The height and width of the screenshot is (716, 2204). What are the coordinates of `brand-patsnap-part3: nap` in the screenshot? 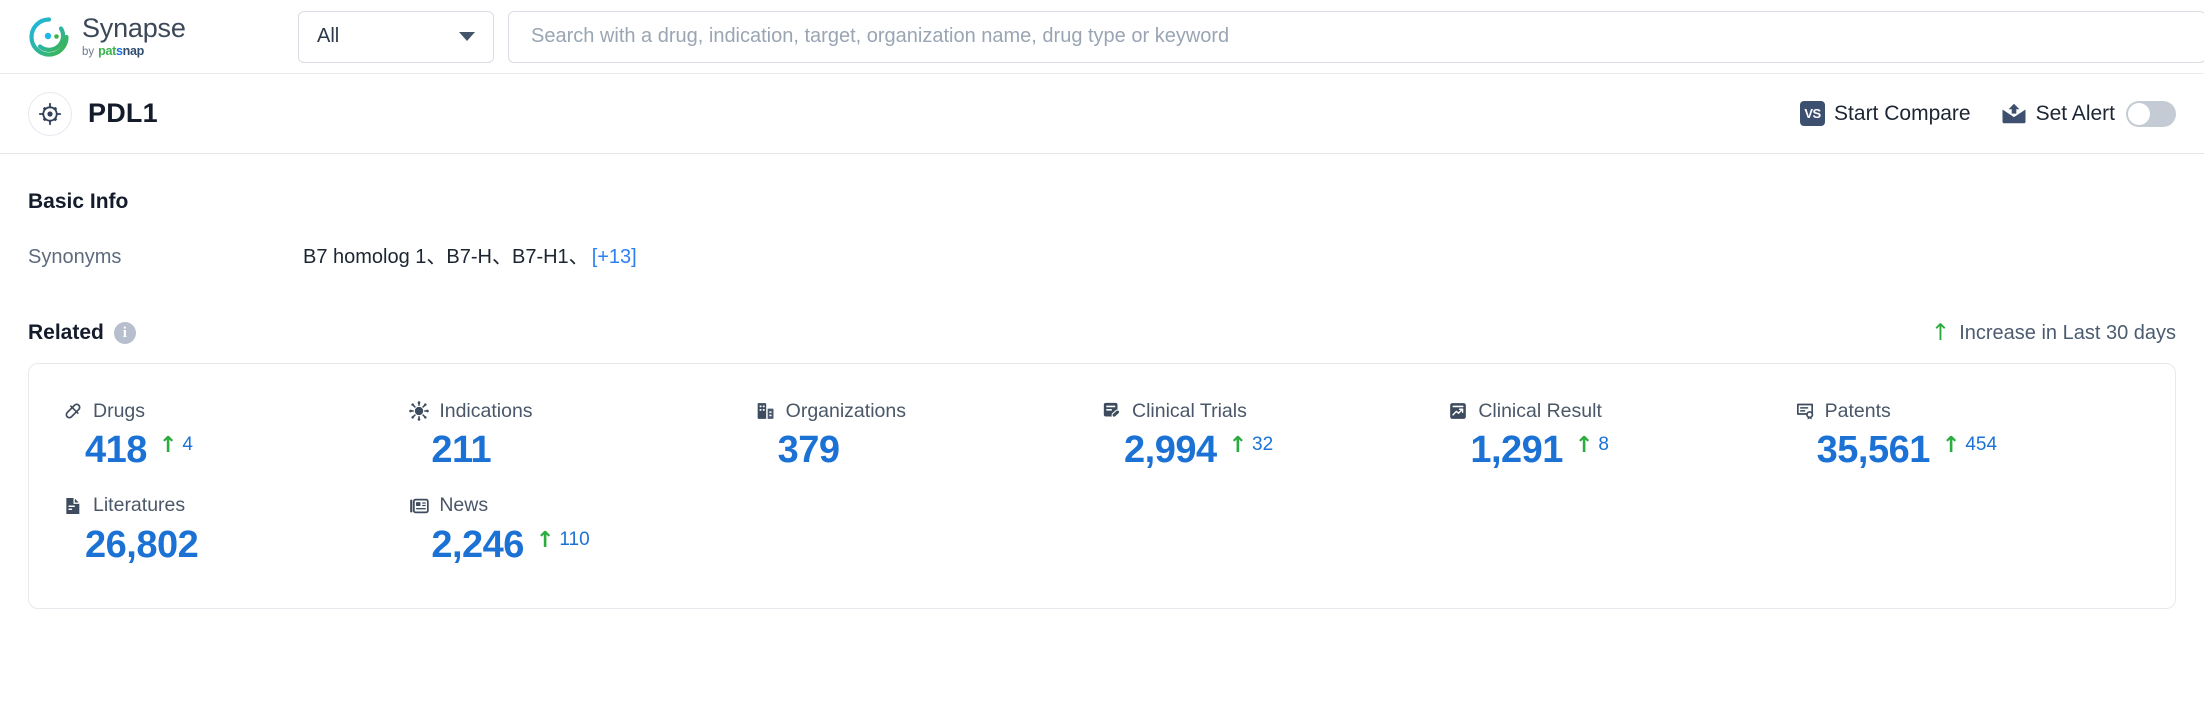 It's located at (133, 50).